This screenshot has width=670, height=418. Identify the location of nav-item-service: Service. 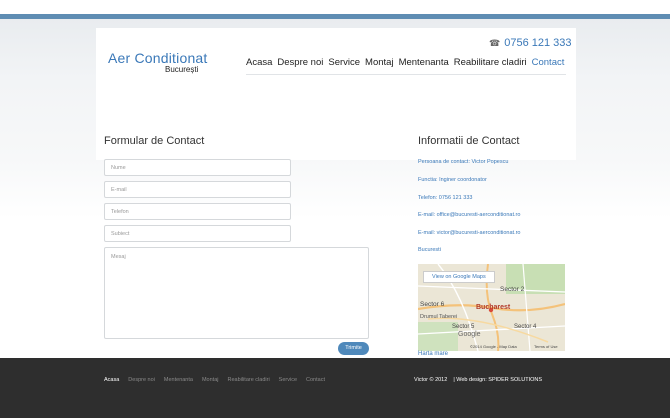
(344, 62).